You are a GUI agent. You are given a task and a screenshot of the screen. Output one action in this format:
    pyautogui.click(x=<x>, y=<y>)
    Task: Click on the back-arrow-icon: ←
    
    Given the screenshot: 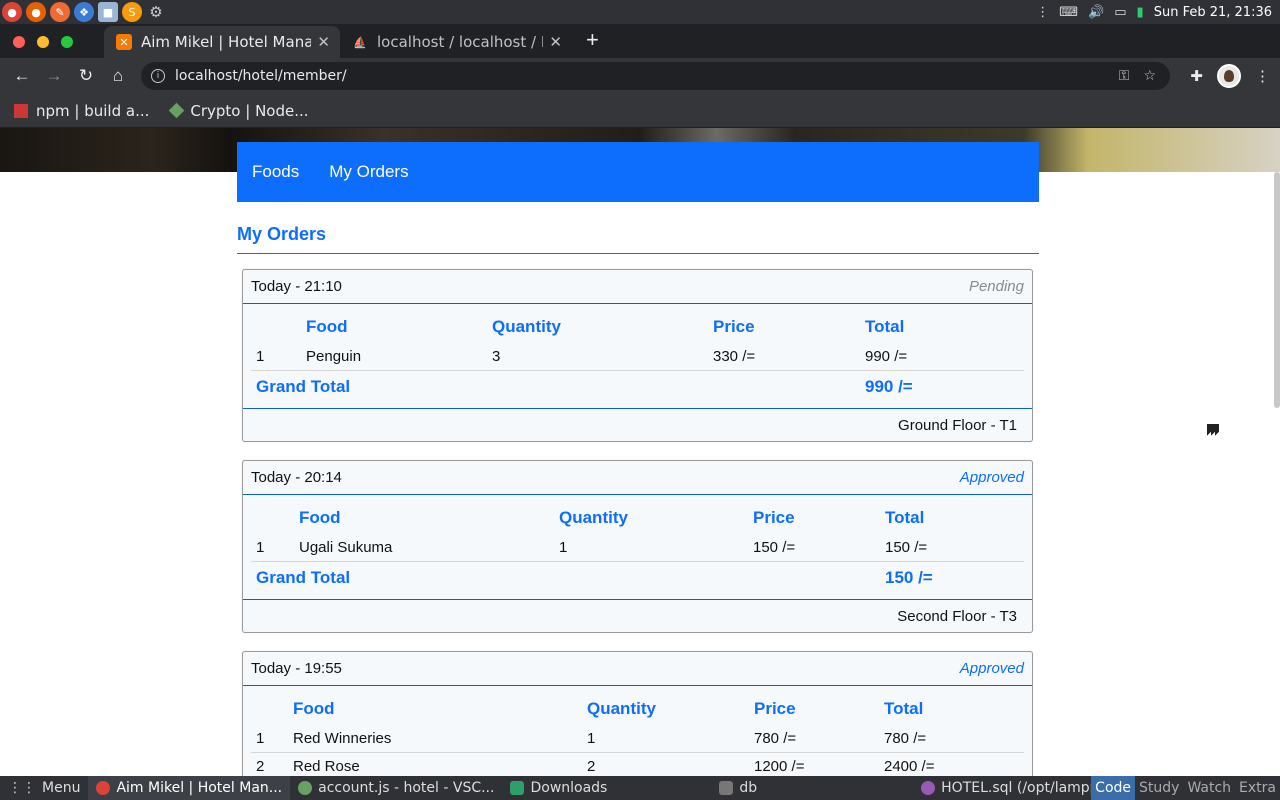 What is the action you would take?
    pyautogui.click(x=22, y=76)
    